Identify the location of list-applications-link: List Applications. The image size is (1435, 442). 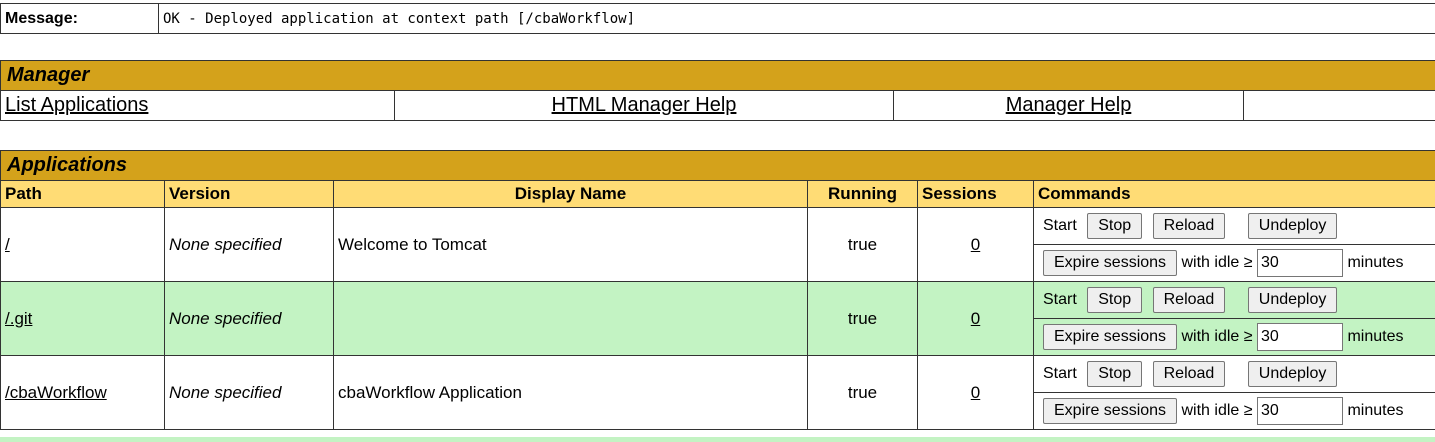
(76, 105).